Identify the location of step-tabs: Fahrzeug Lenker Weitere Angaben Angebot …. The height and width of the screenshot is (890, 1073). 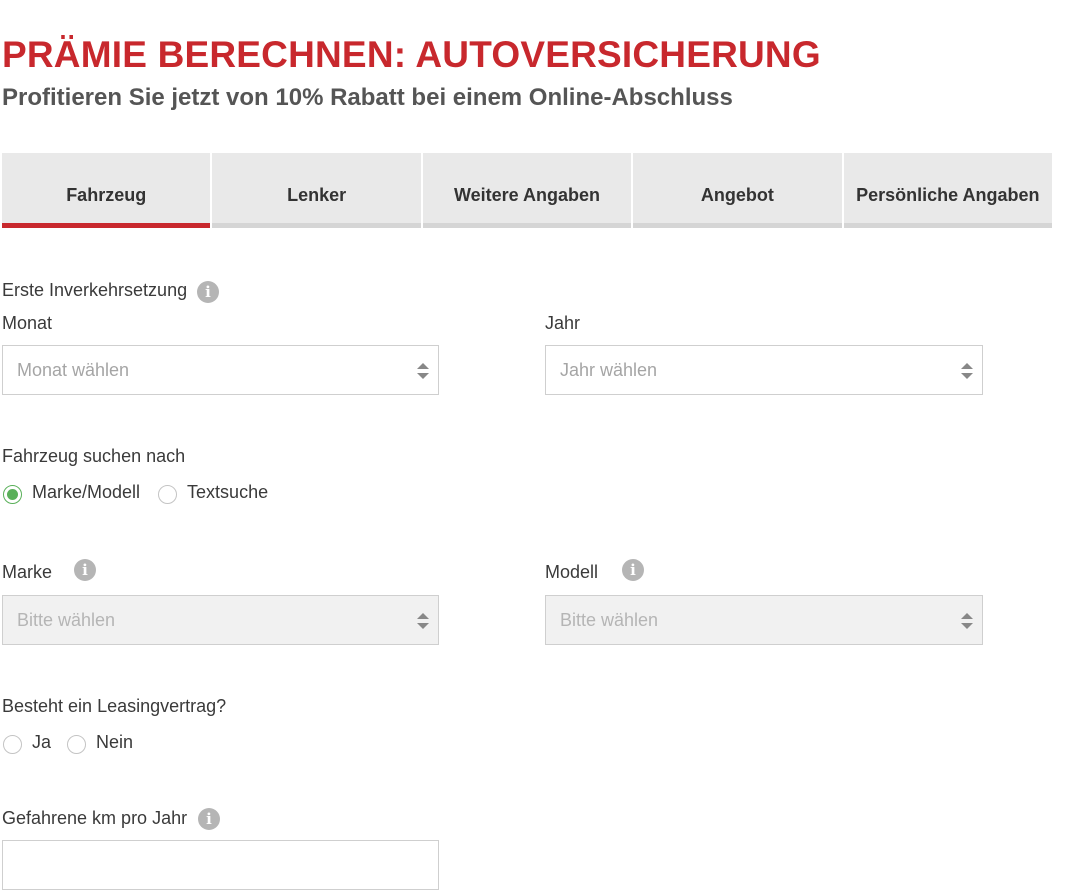
(527, 190).